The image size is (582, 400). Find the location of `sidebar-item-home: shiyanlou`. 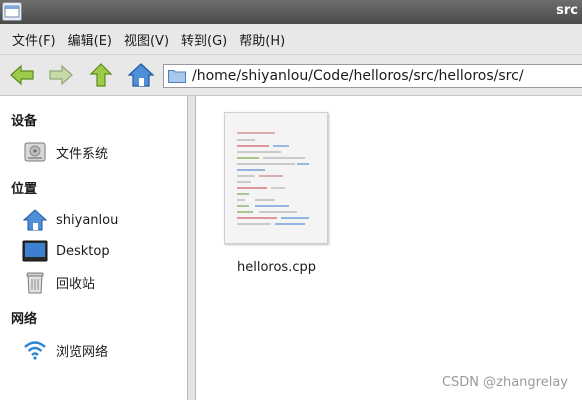

sidebar-item-home: shiyanlou is located at coordinates (70, 220).